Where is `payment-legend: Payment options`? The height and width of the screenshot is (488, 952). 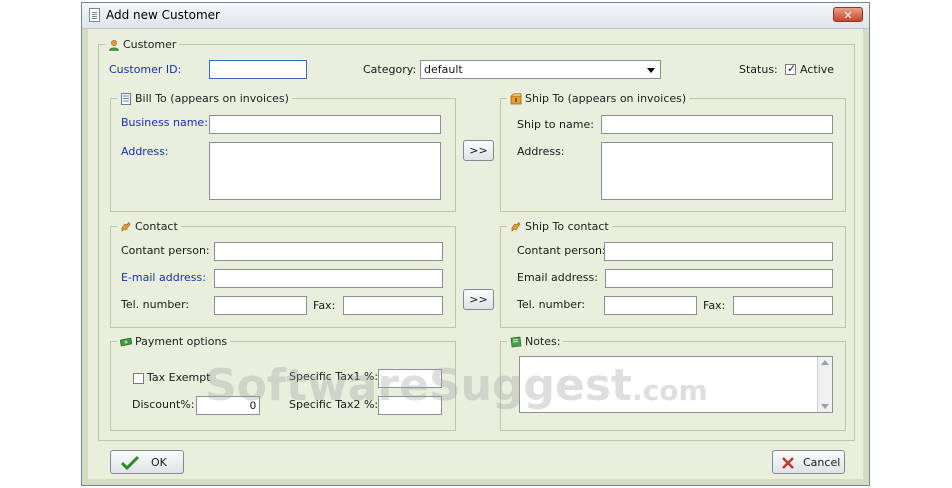
payment-legend: Payment options is located at coordinates (181, 341).